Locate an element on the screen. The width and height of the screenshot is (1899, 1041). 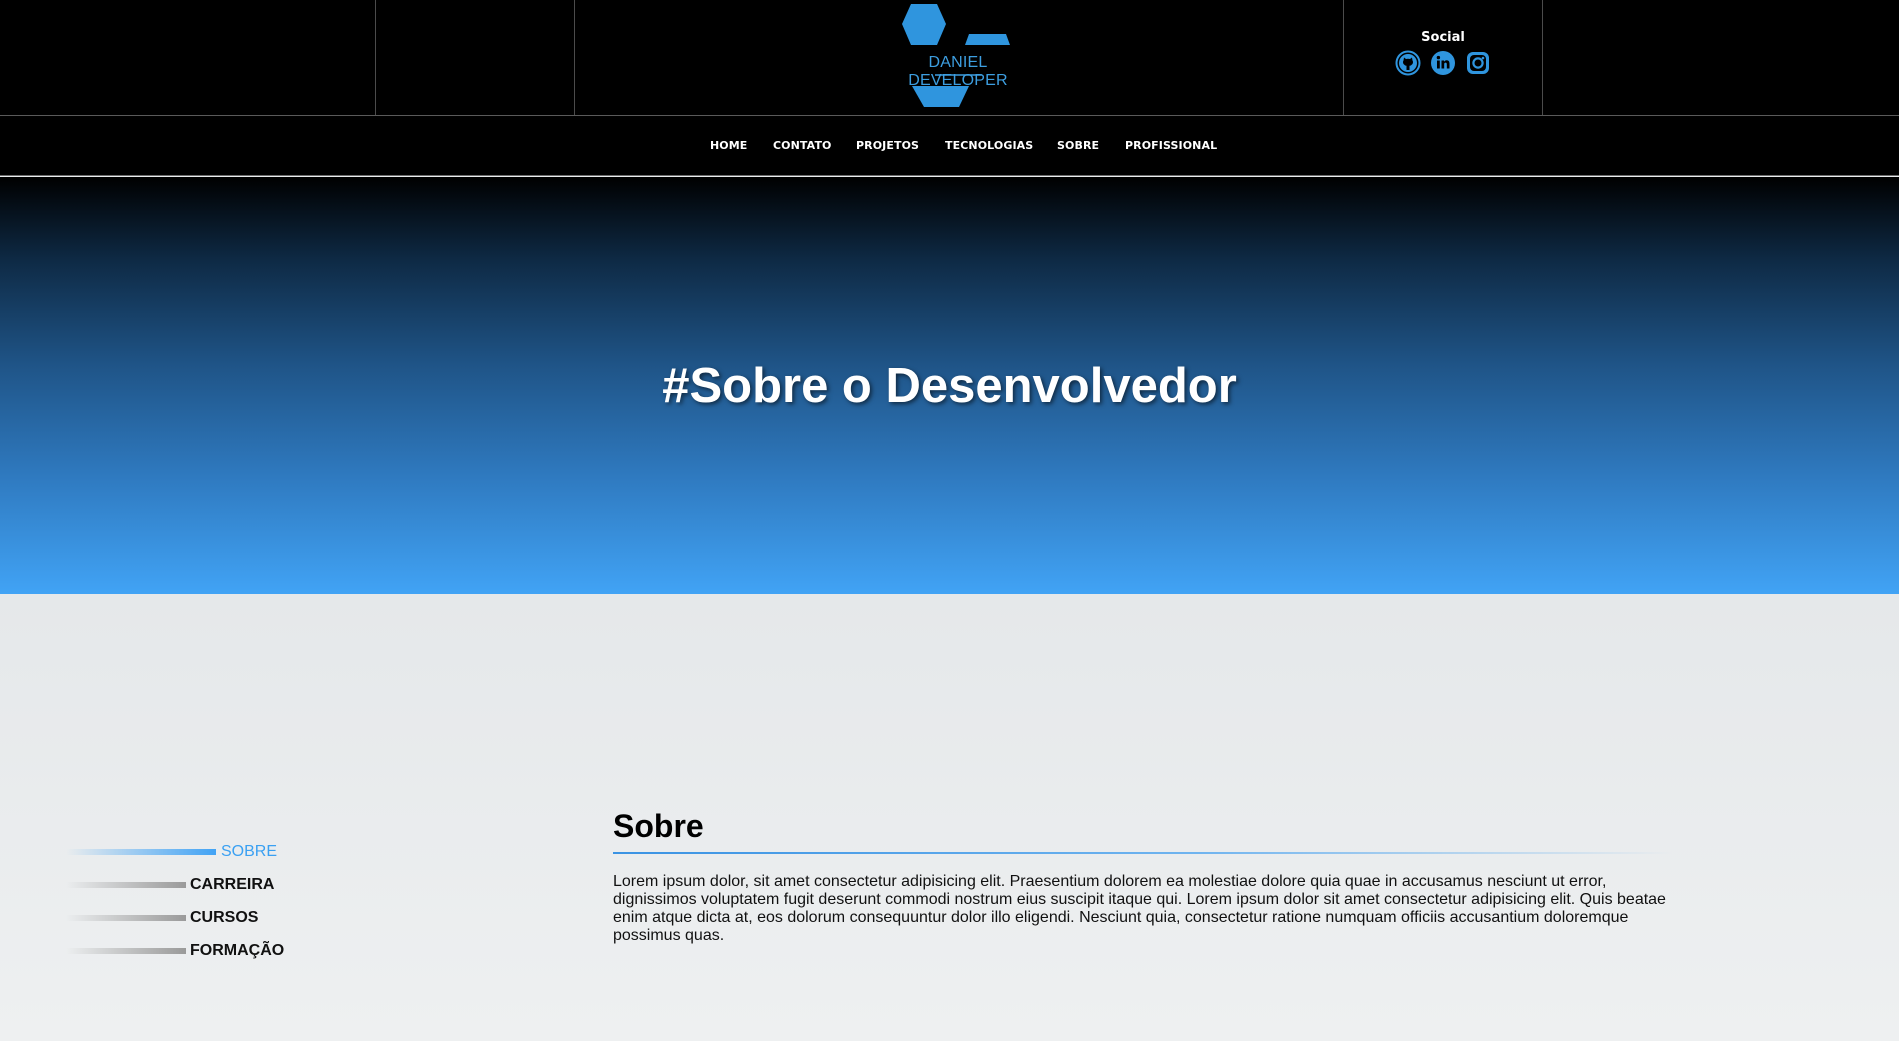
side-item-carreira: CARREIRA is located at coordinates (176, 884).